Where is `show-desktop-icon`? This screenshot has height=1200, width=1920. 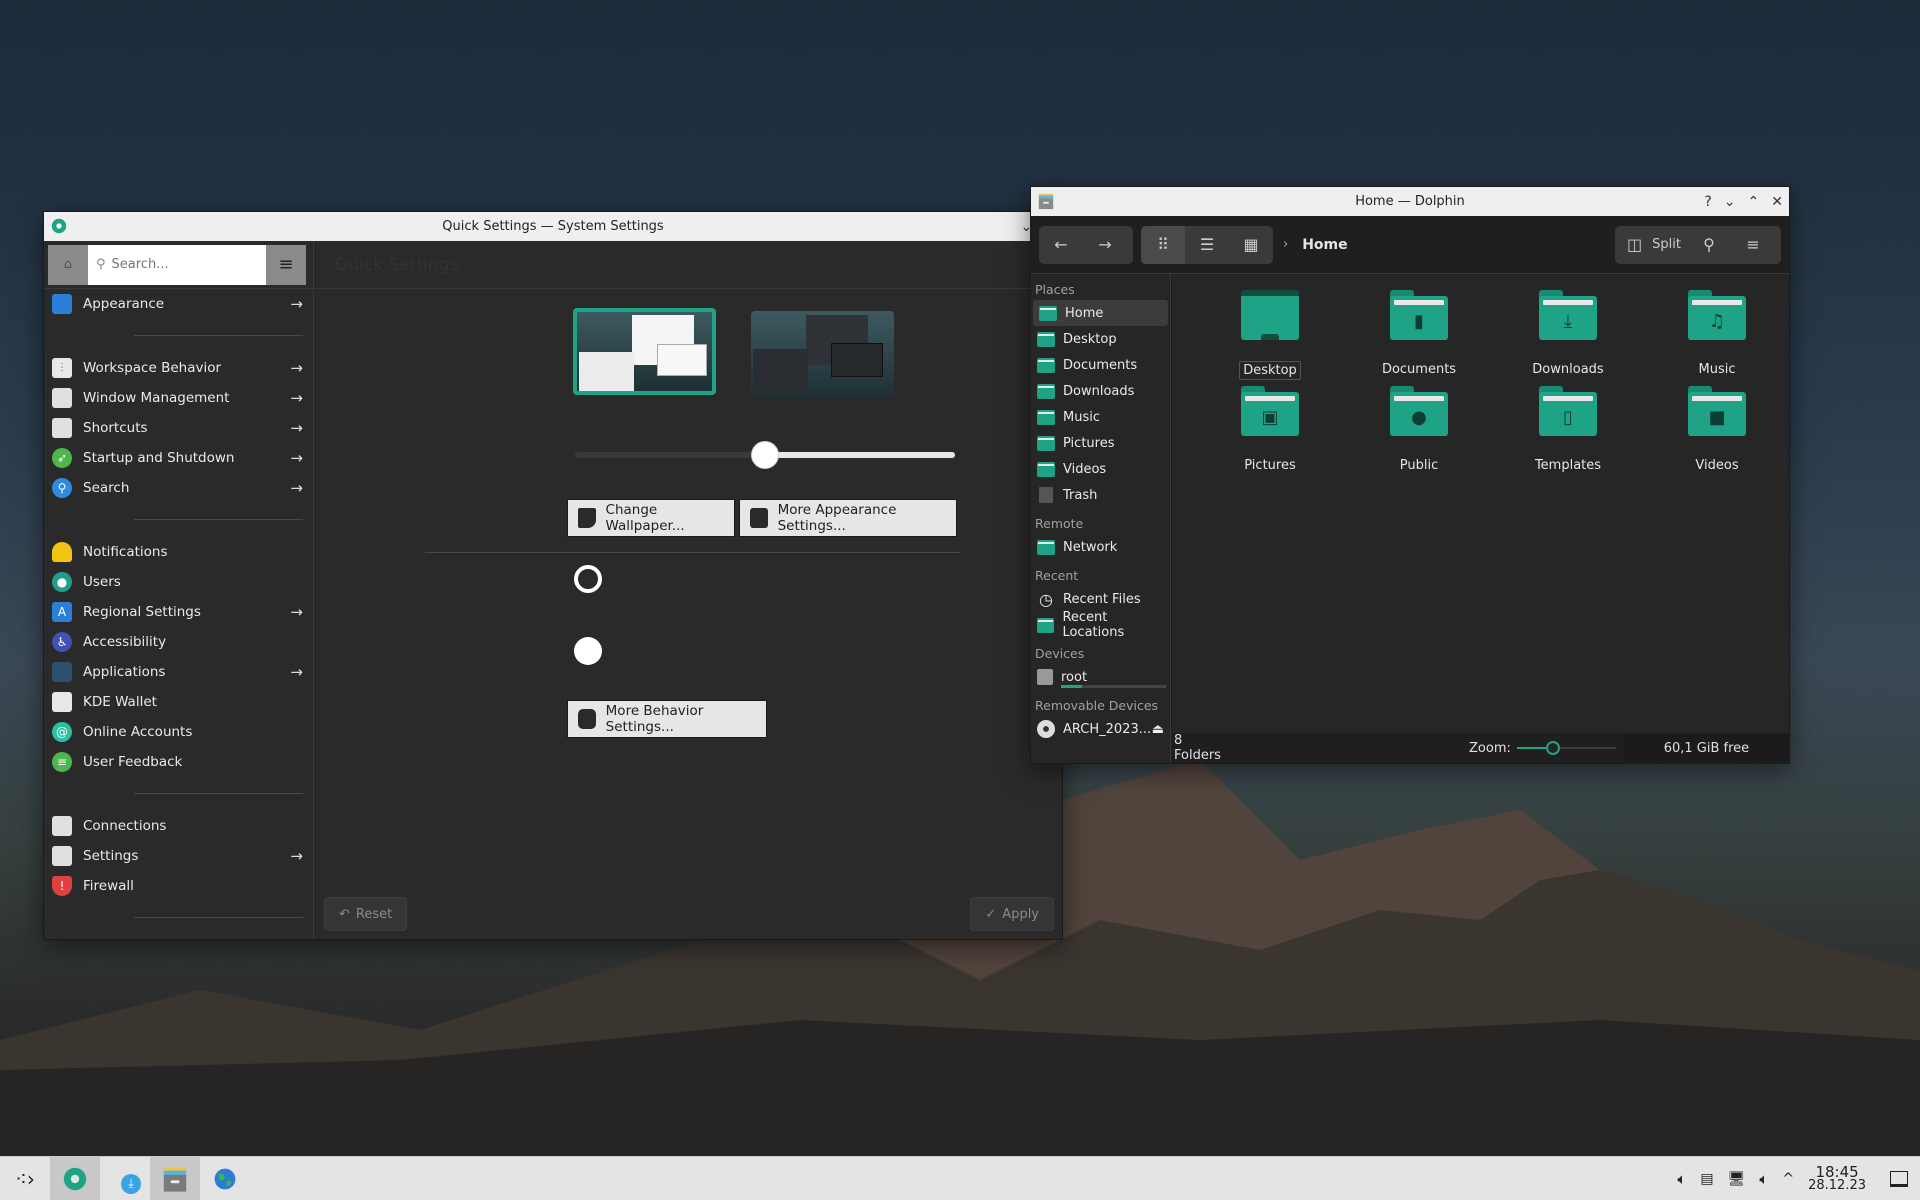 show-desktop-icon is located at coordinates (1899, 1179).